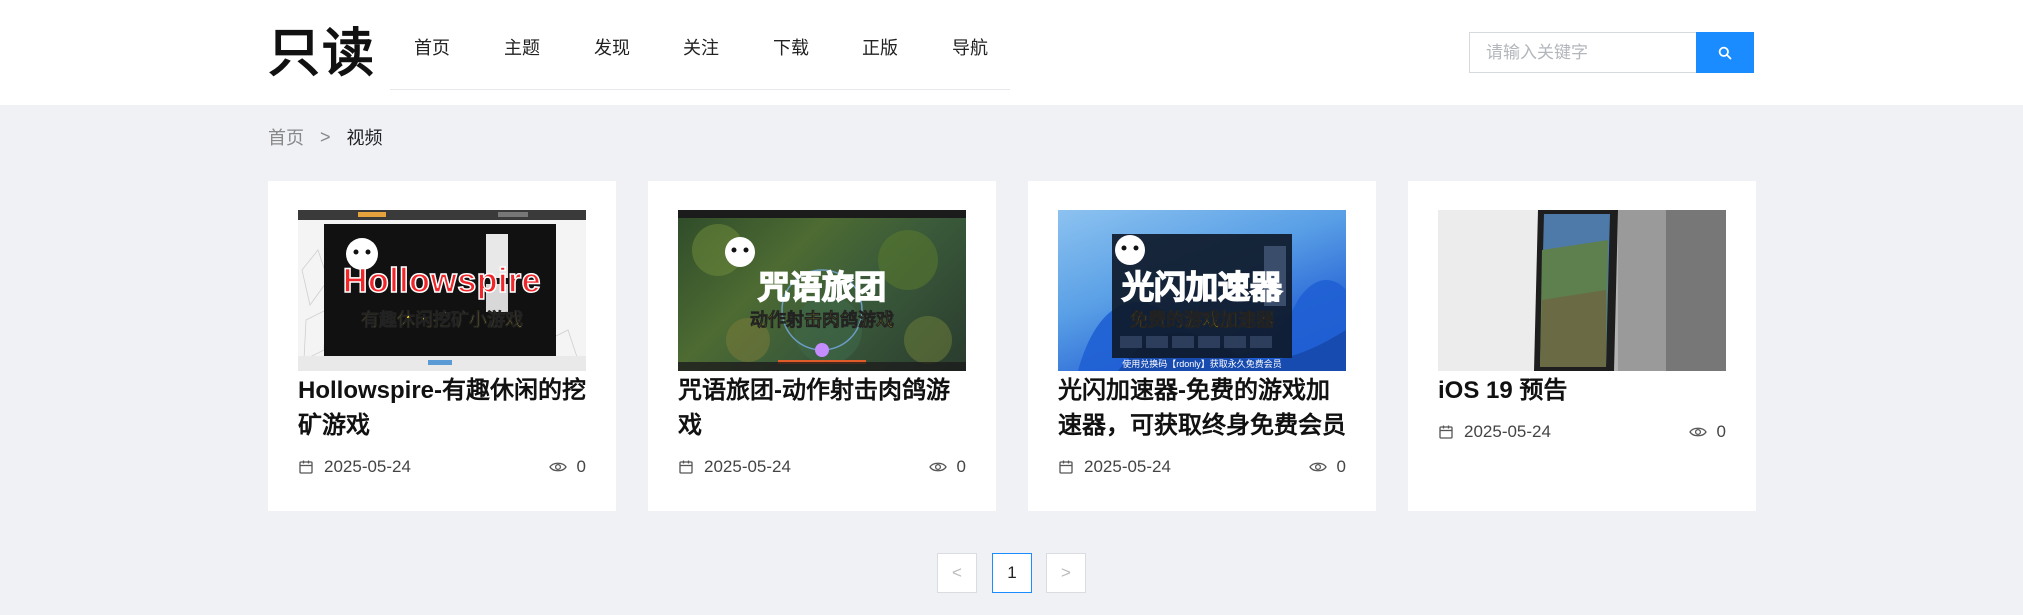  I want to click on main-nav: 首页 主题 发现 关注 下载 正版 导航, so click(700, 56).